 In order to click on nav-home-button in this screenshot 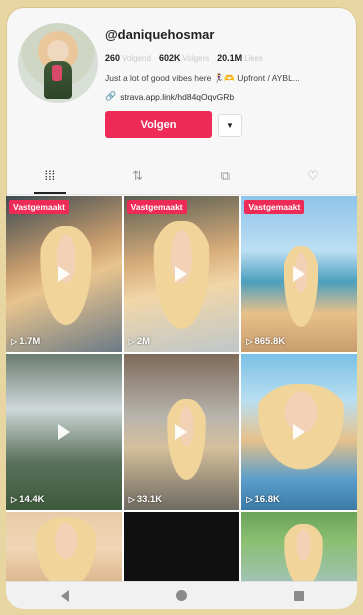, I will do `click(182, 596)`.